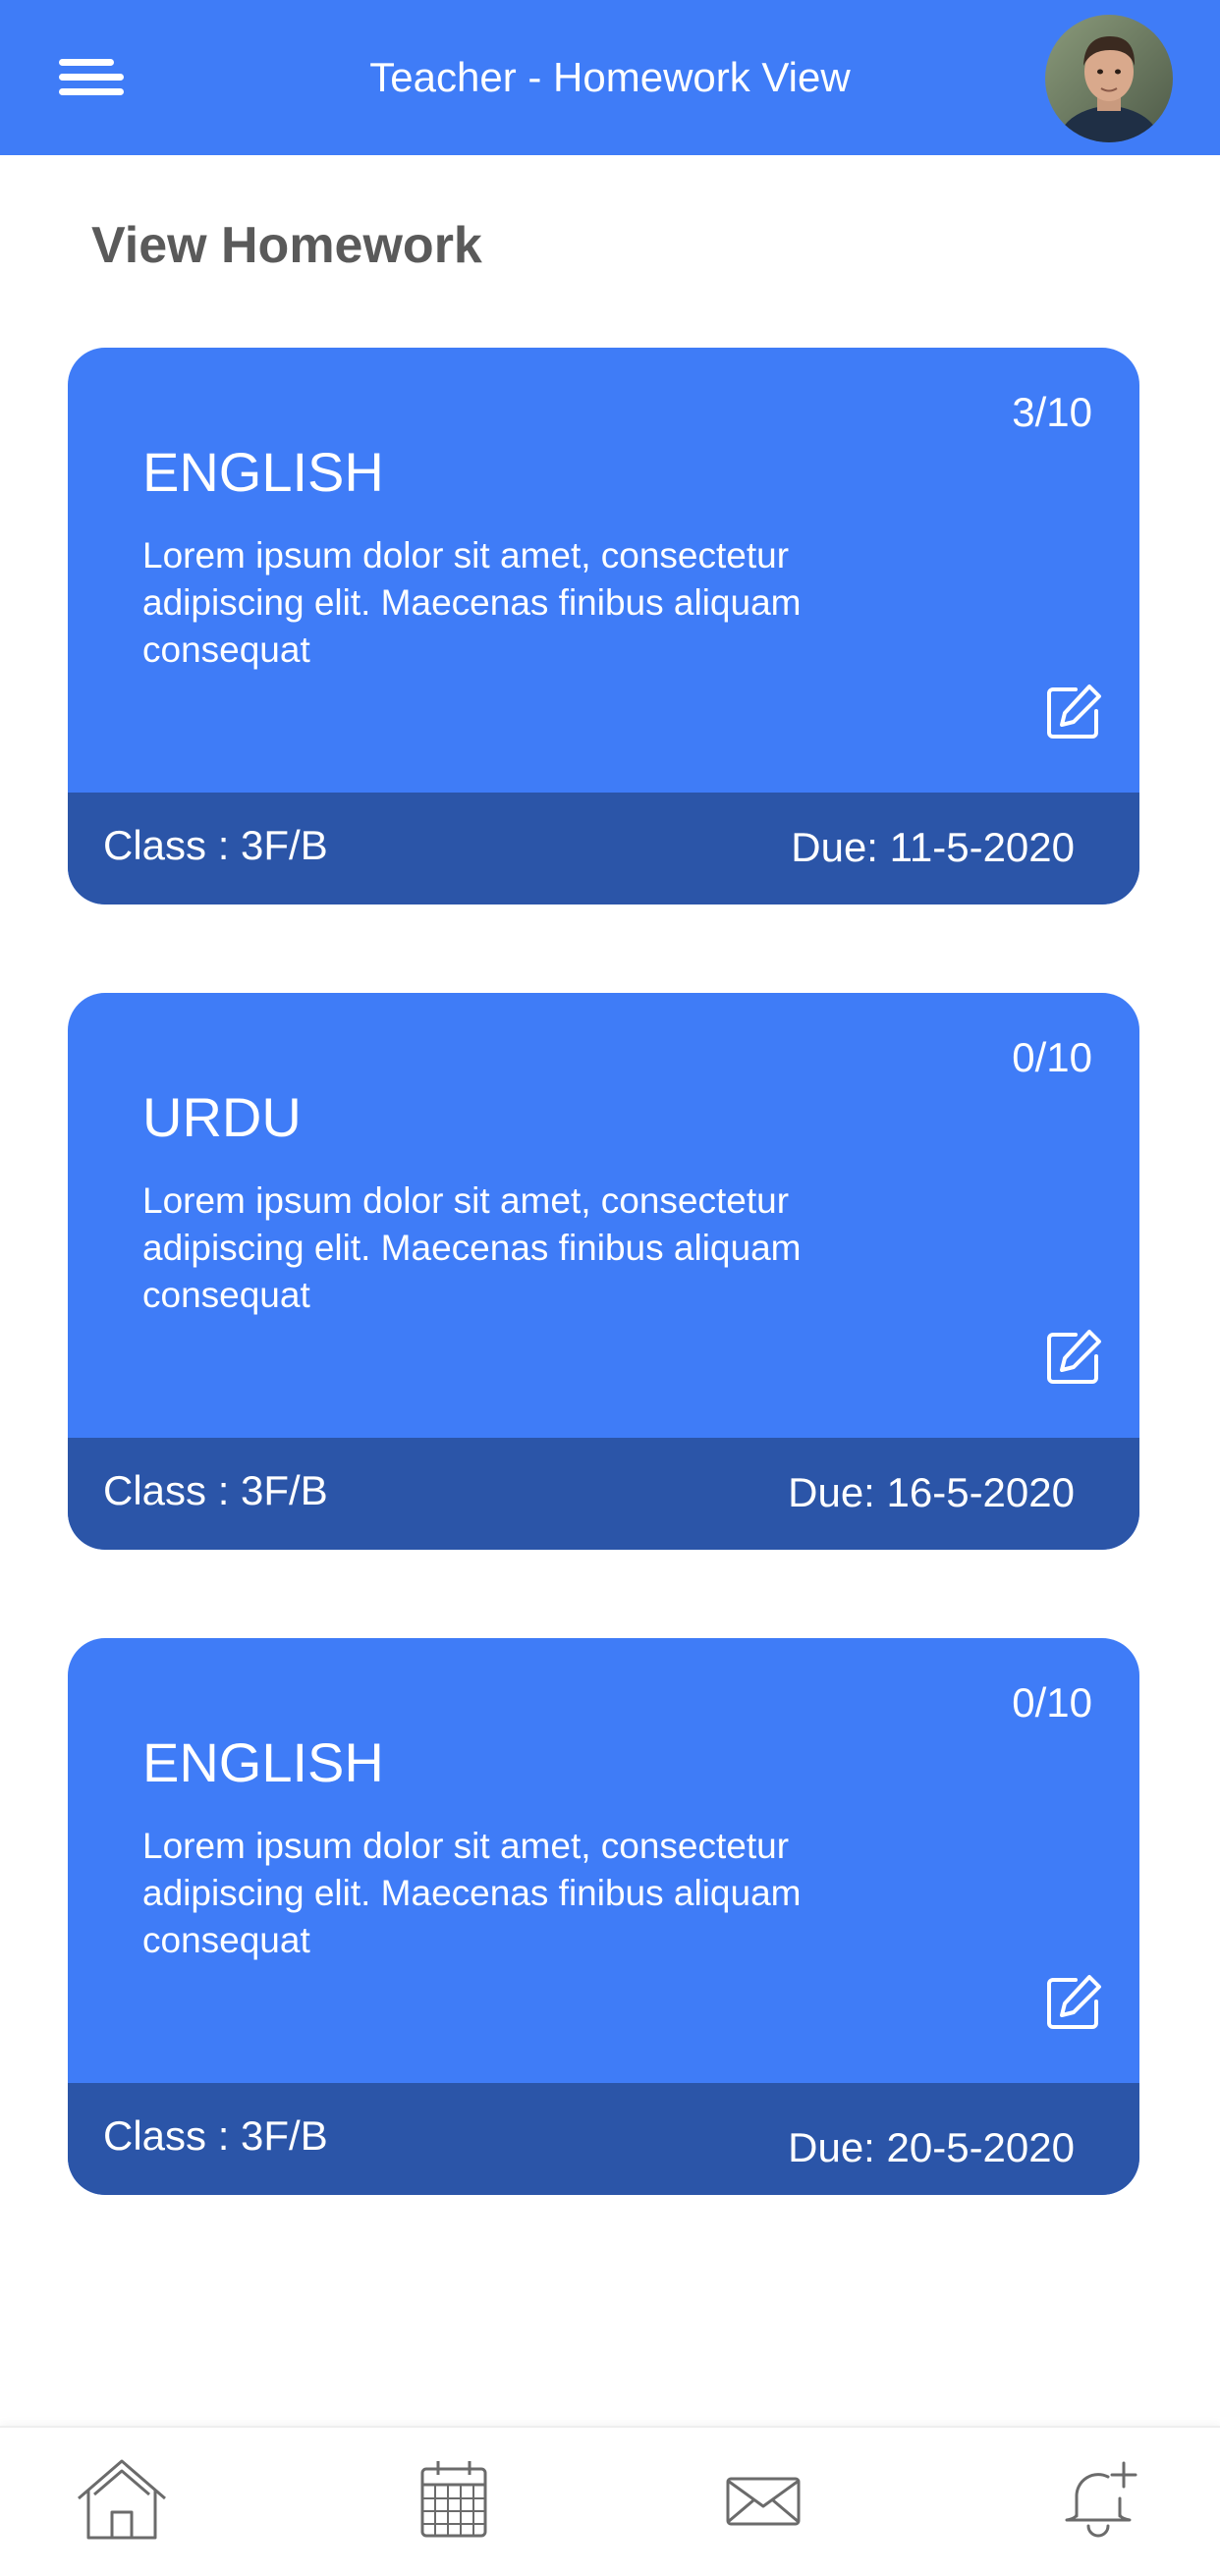 The height and width of the screenshot is (2576, 1220). I want to click on calendar-icon, so click(454, 2499).